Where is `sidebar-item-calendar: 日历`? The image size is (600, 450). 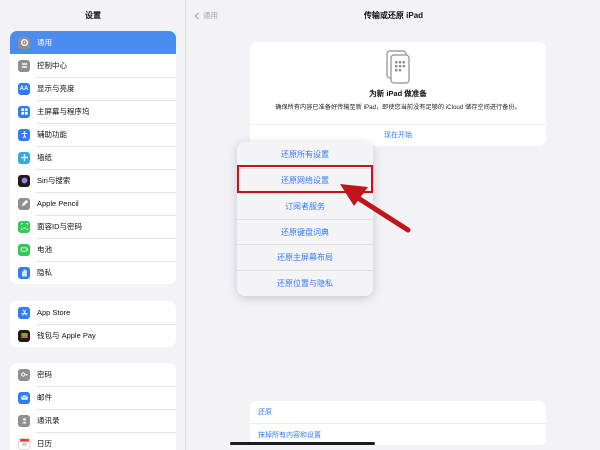 sidebar-item-calendar: 日历 is located at coordinates (93, 441).